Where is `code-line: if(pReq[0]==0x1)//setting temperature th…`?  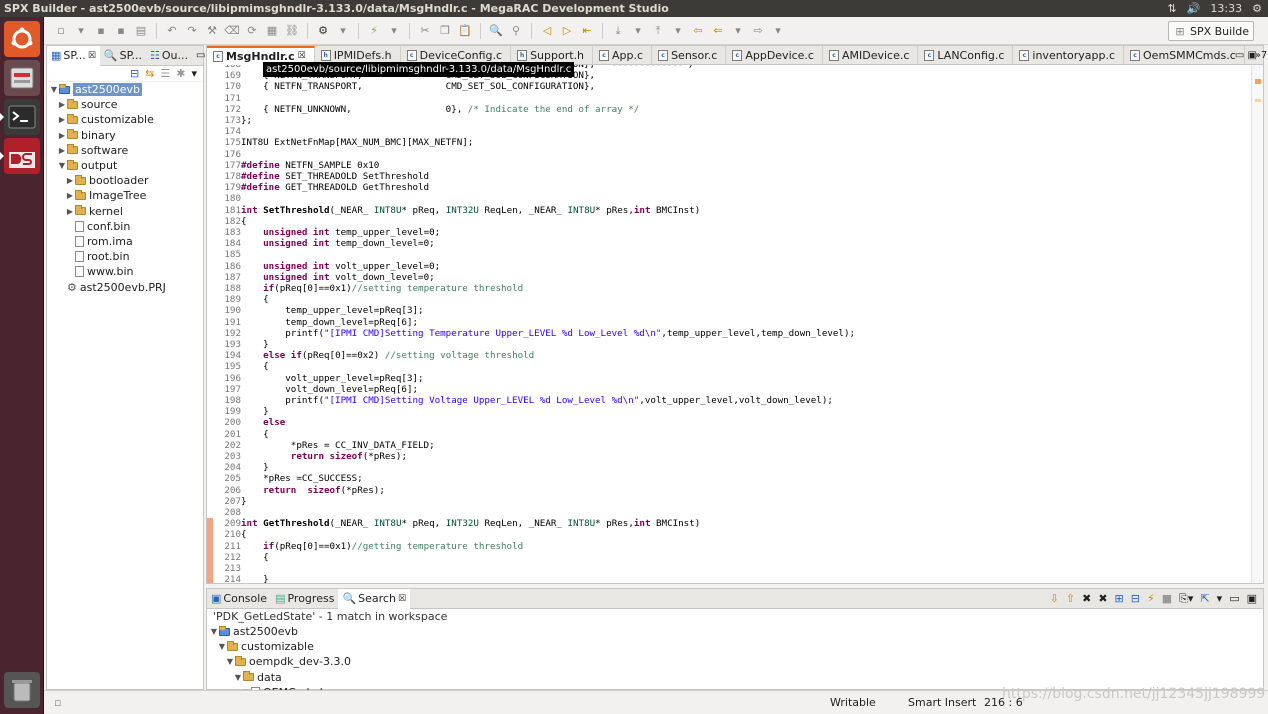
code-line: if(pReq[0]==0x1)//setting temperature th… is located at coordinates (382, 288).